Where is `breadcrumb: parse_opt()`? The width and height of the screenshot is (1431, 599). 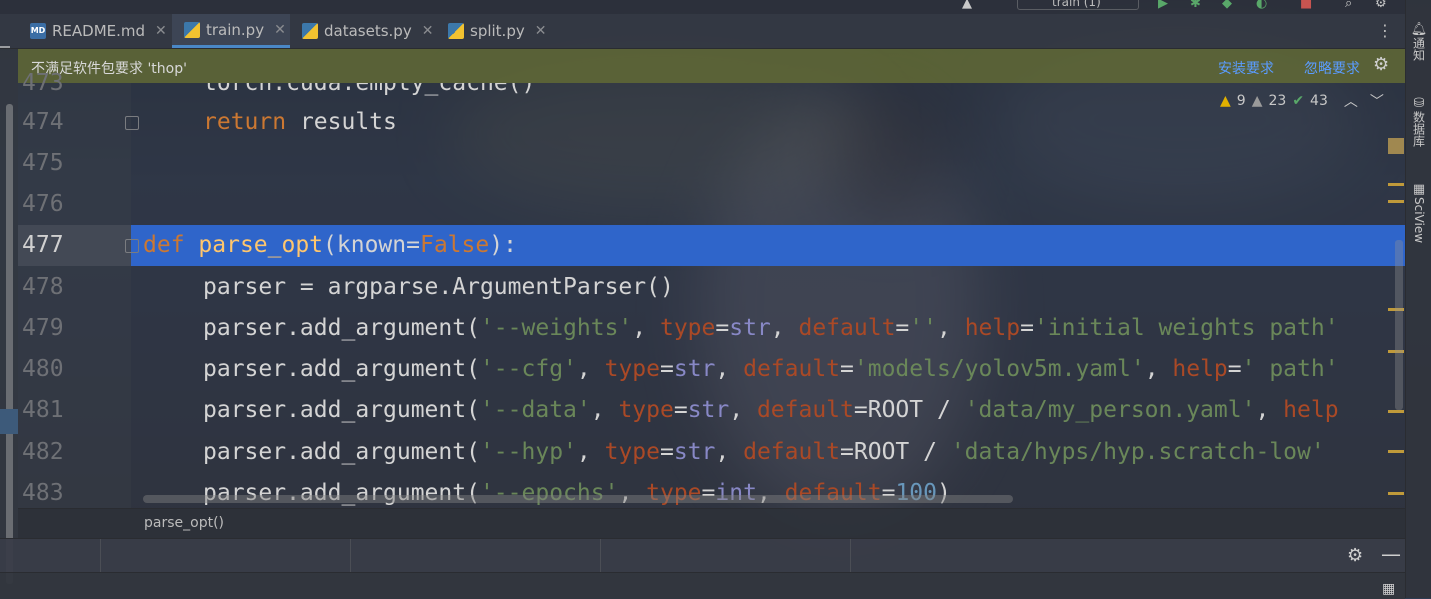
breadcrumb: parse_opt() is located at coordinates (711, 523).